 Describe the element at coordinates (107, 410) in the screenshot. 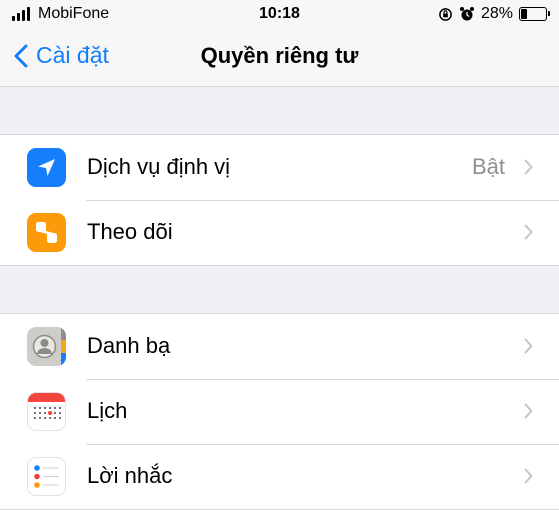

I see `row-label: Lịch` at that location.